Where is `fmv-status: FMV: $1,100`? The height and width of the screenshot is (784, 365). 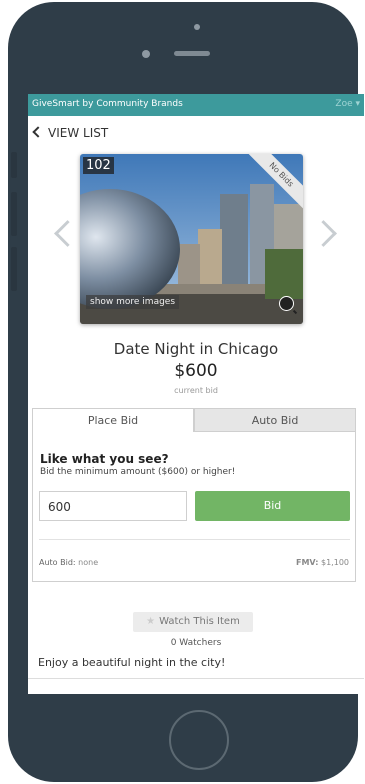 fmv-status: FMV: $1,100 is located at coordinates (322, 562).